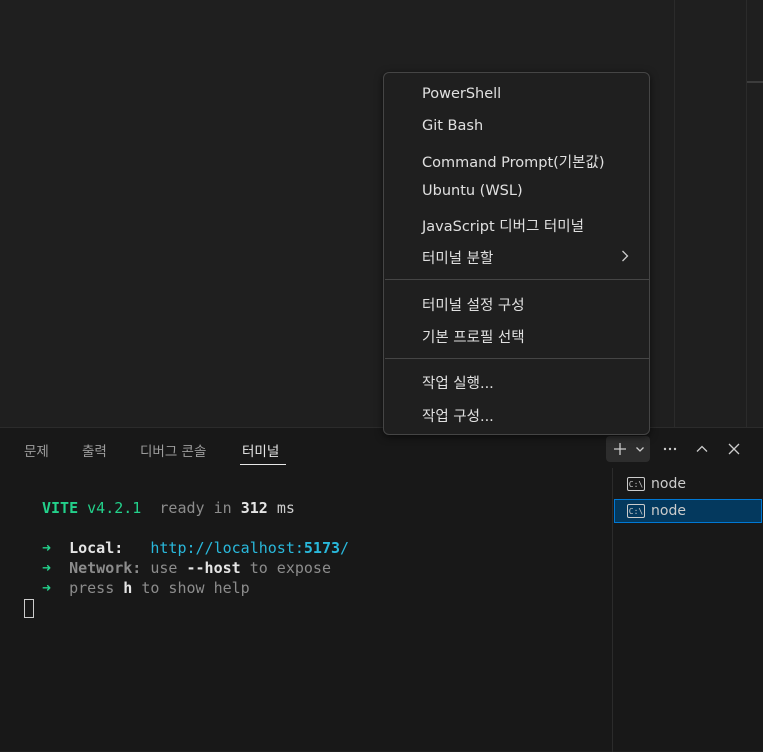 The width and height of the screenshot is (763, 752). What do you see at coordinates (688, 484) in the screenshot?
I see `terminal-instance-node: C:\ node` at bounding box center [688, 484].